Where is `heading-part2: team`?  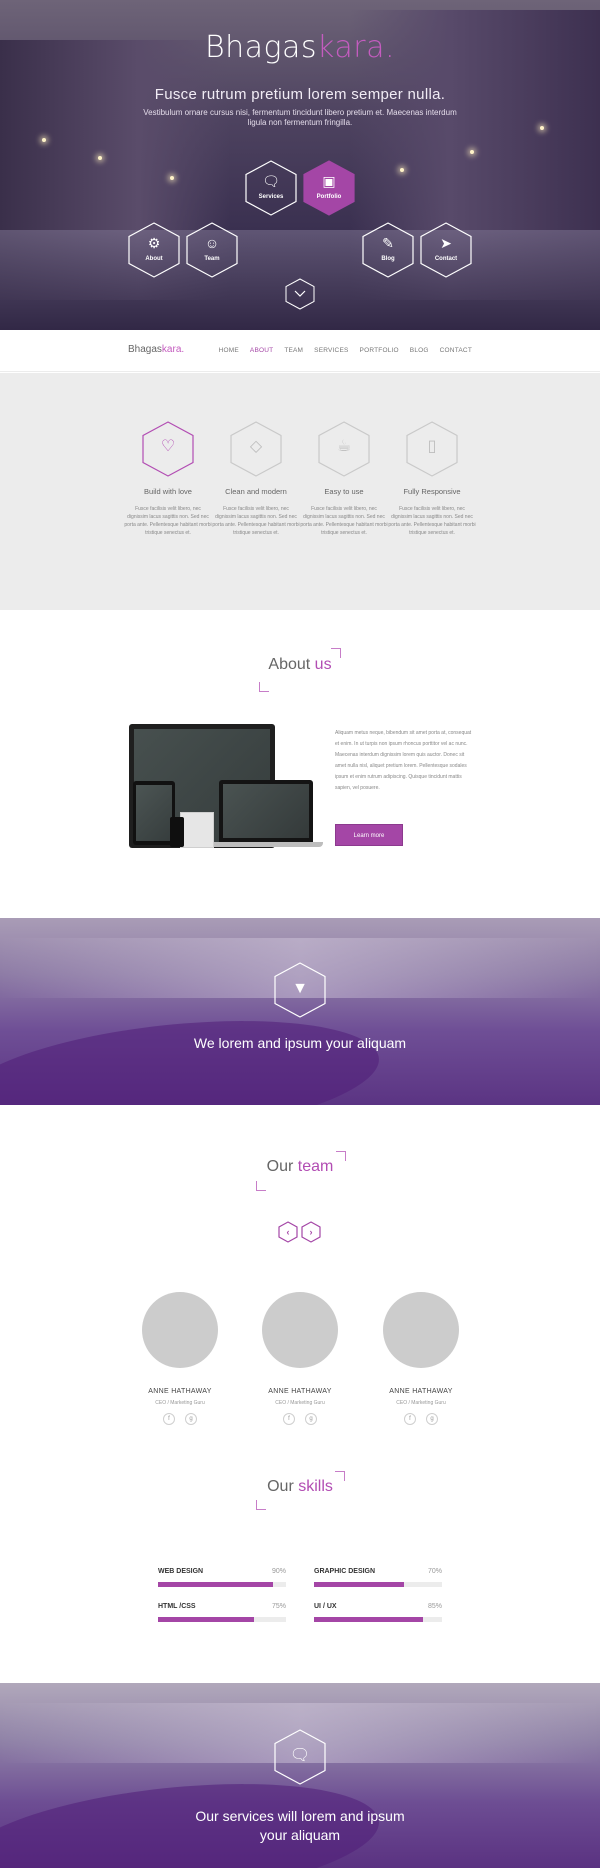 heading-part2: team is located at coordinates (315, 1166).